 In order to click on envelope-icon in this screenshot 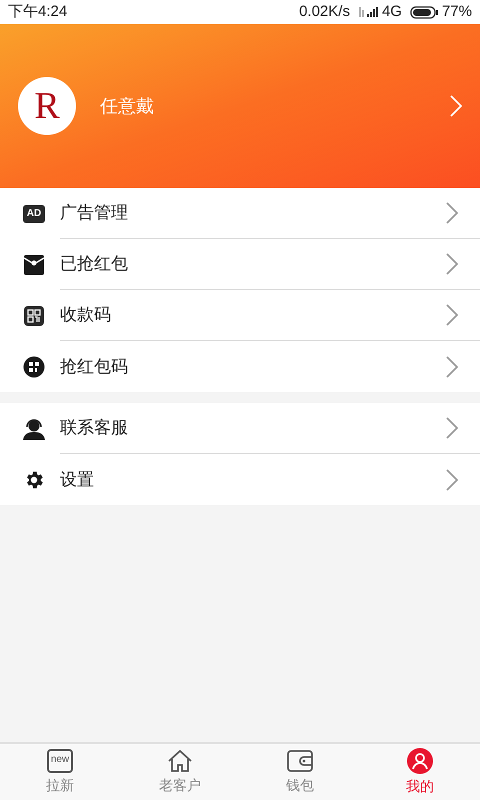, I will do `click(34, 265)`.